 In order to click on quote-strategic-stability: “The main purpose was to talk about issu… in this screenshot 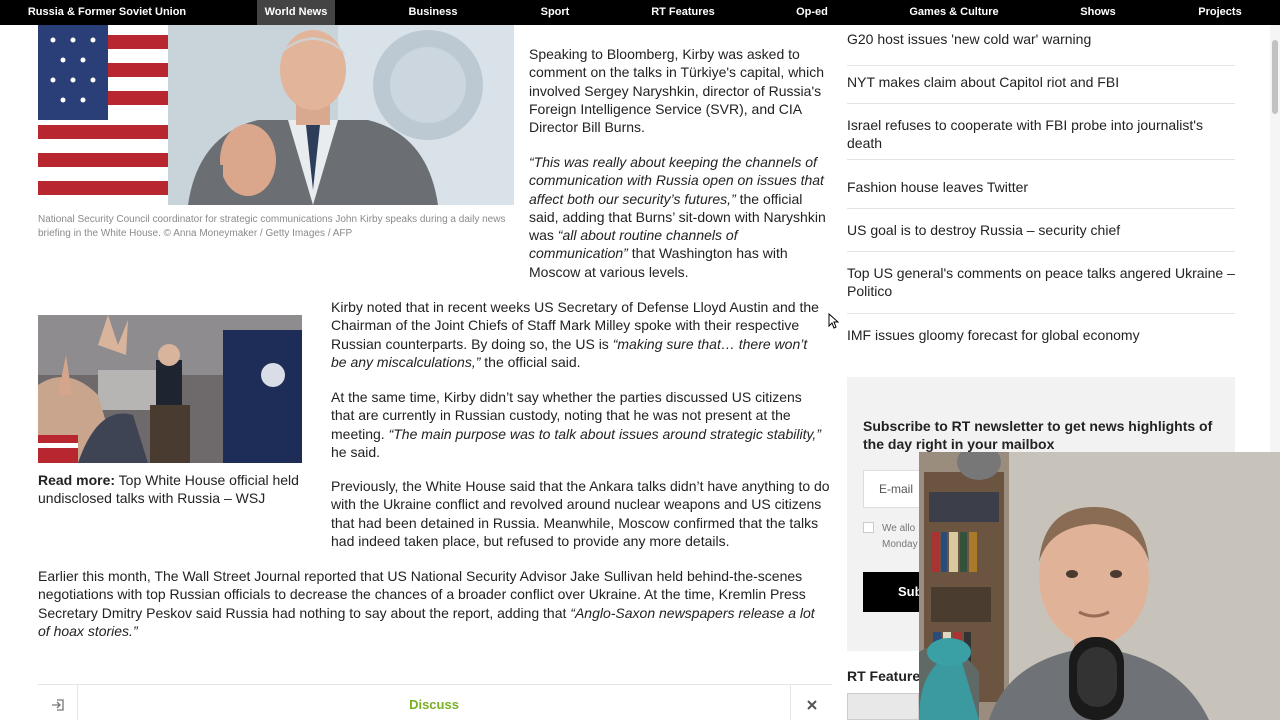, I will do `click(604, 433)`.